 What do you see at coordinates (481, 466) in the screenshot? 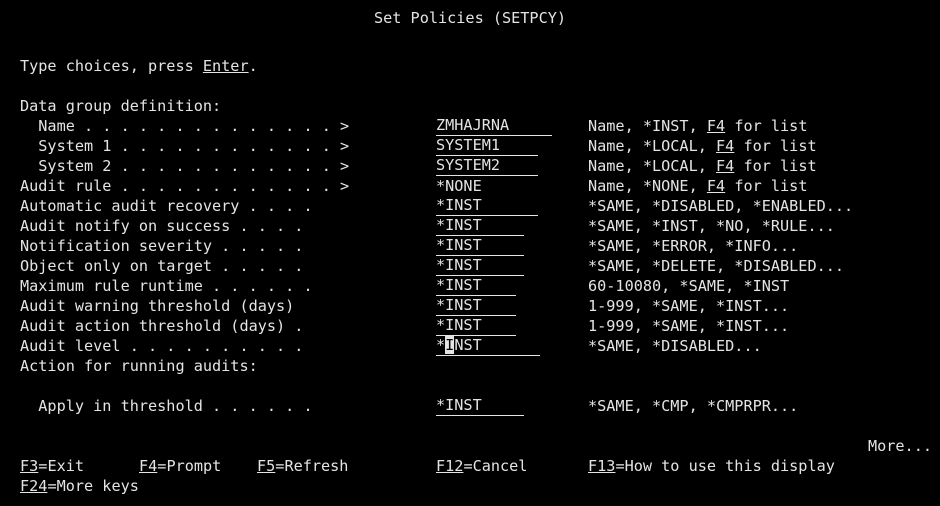
I see `f12-cancel-key: F12=Cancel` at bounding box center [481, 466].